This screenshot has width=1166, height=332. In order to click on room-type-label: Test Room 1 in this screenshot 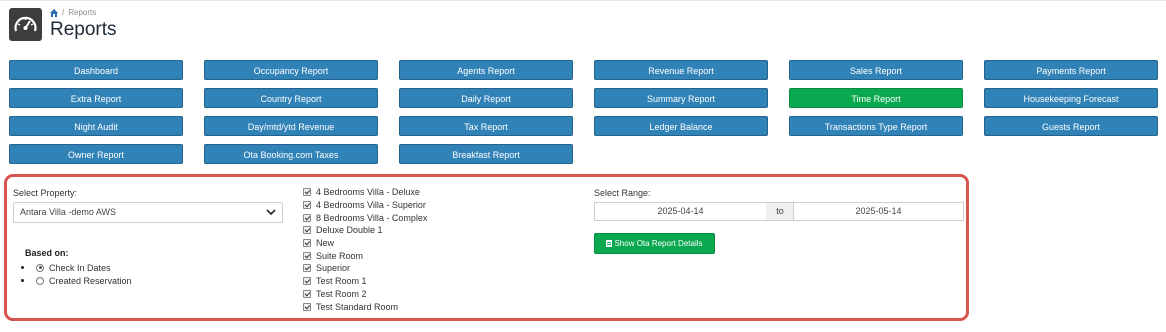, I will do `click(341, 281)`.